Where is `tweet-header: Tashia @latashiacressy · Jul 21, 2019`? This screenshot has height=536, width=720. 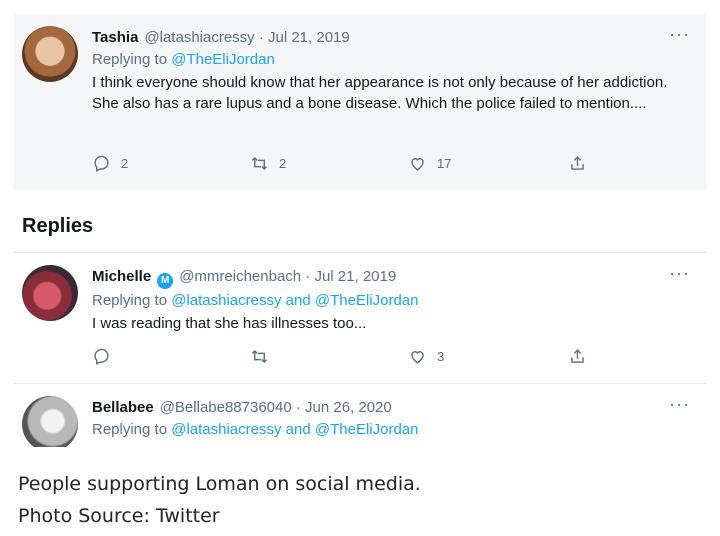 tweet-header: Tashia @latashiacressy · Jul 21, 2019 is located at coordinates (389, 38).